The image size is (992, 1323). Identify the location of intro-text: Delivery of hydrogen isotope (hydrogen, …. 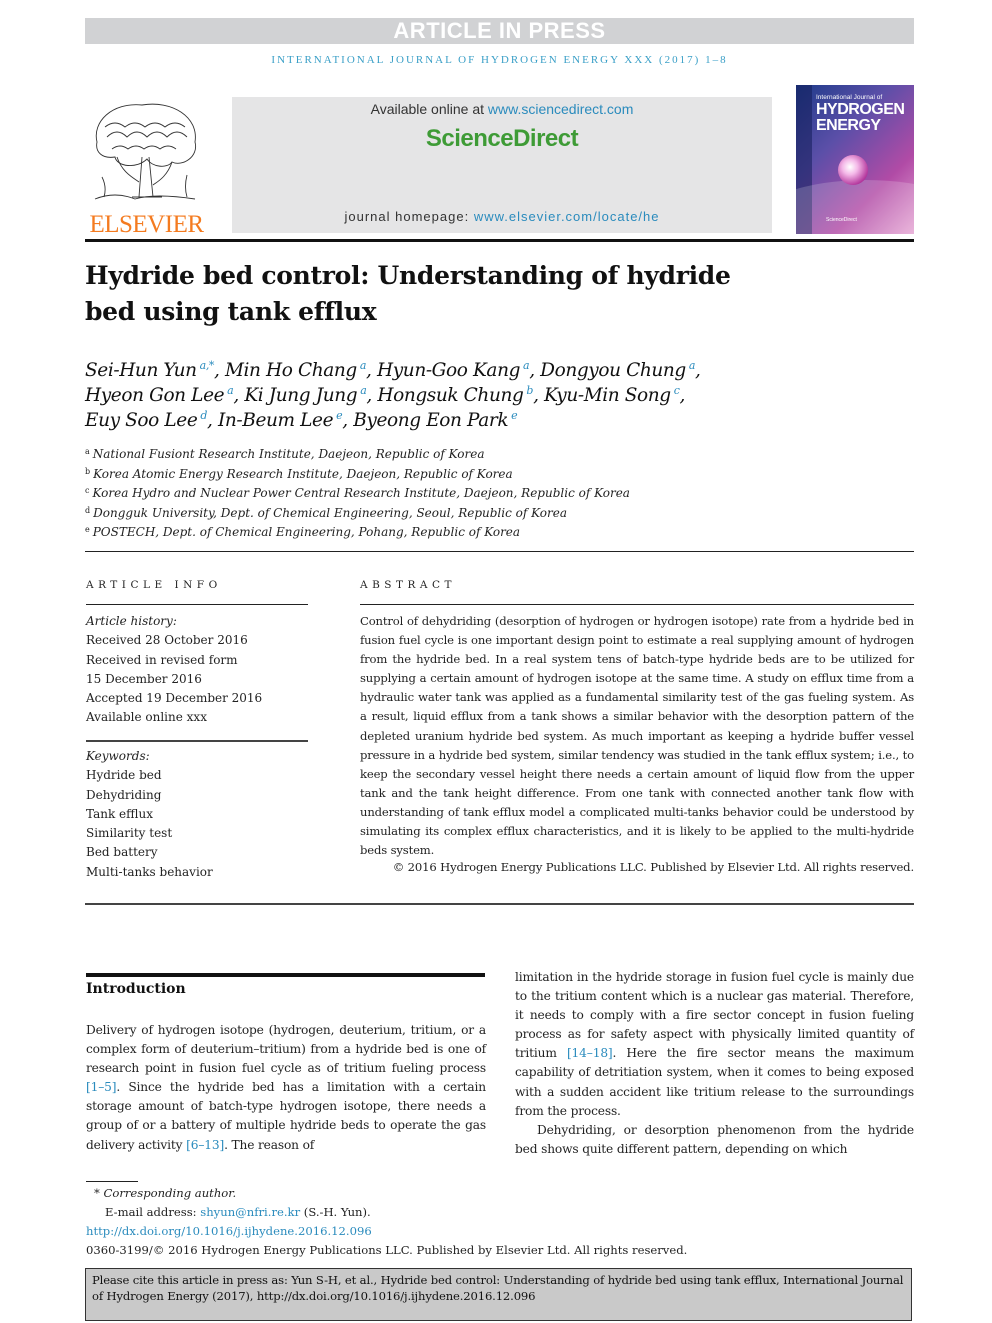
(286, 1049).